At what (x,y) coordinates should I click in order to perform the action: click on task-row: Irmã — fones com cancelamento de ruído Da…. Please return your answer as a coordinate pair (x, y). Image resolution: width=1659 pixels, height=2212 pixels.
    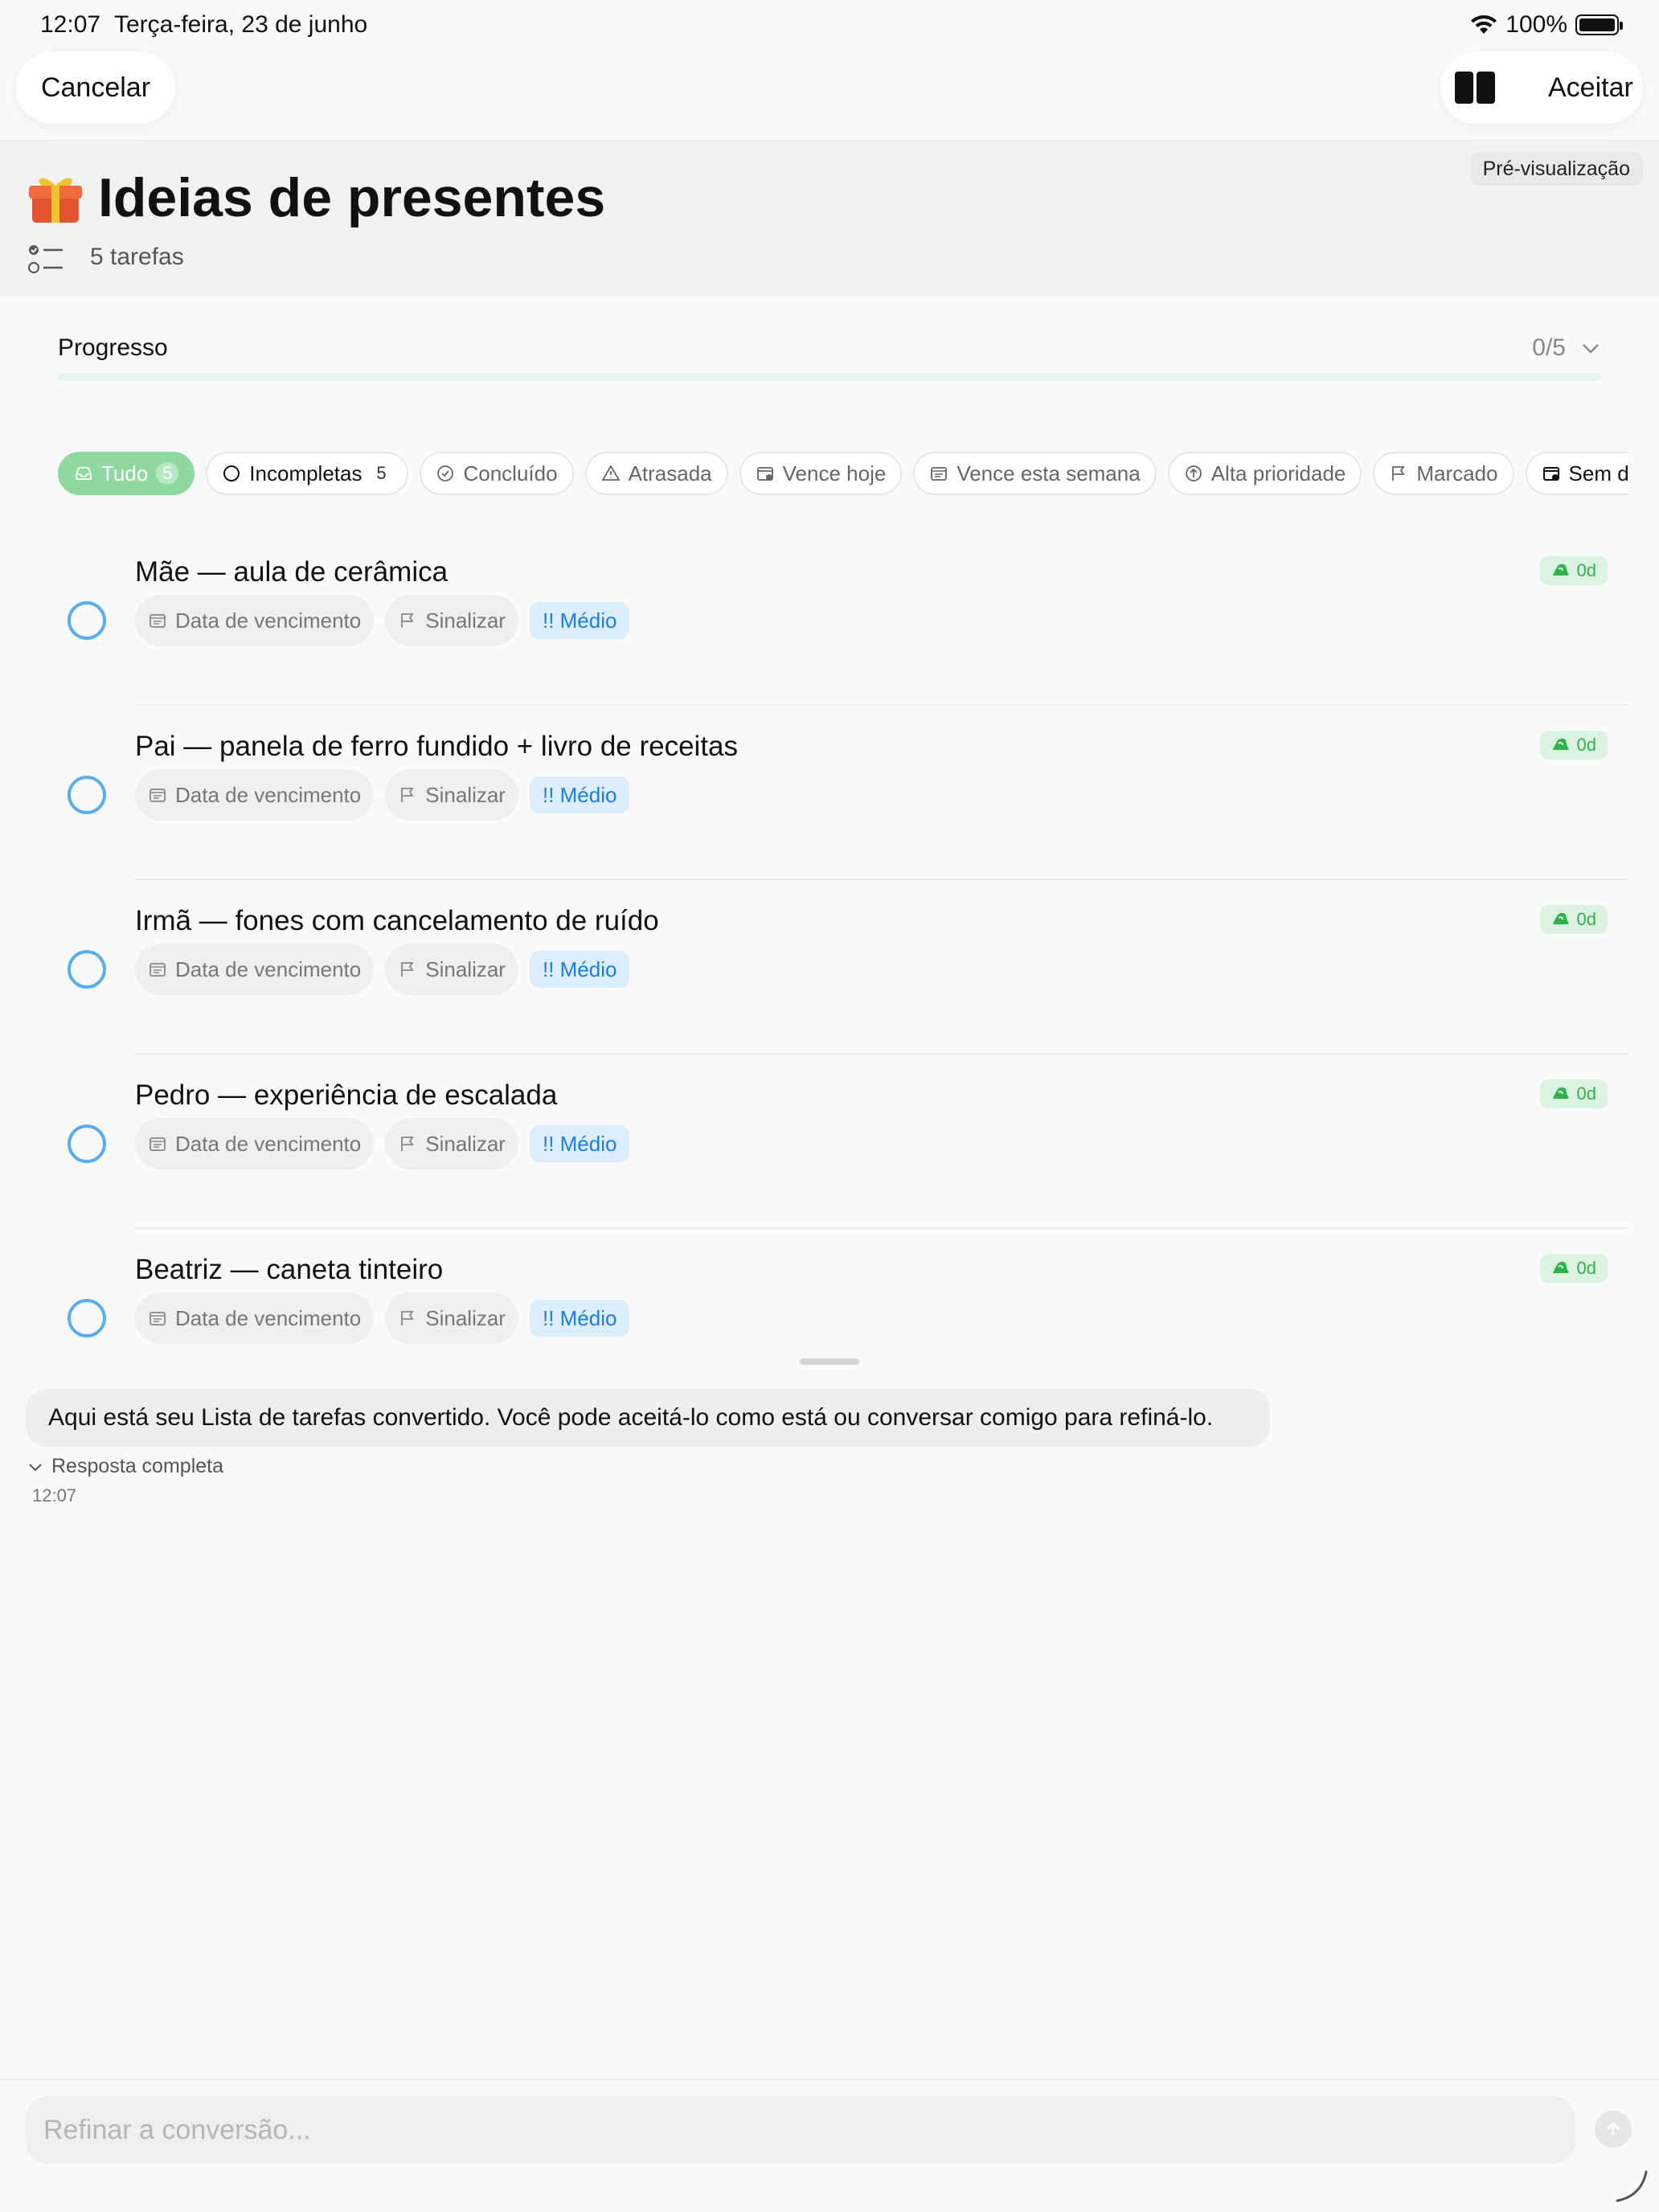
    Looking at the image, I should click on (829, 968).